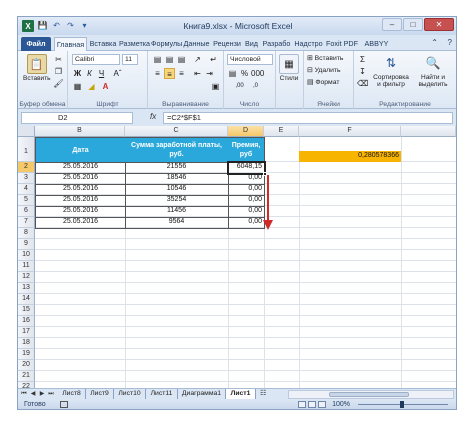  Describe the element at coordinates (162, 394) in the screenshot. I see `sheet-tab-11: Лист11` at that location.